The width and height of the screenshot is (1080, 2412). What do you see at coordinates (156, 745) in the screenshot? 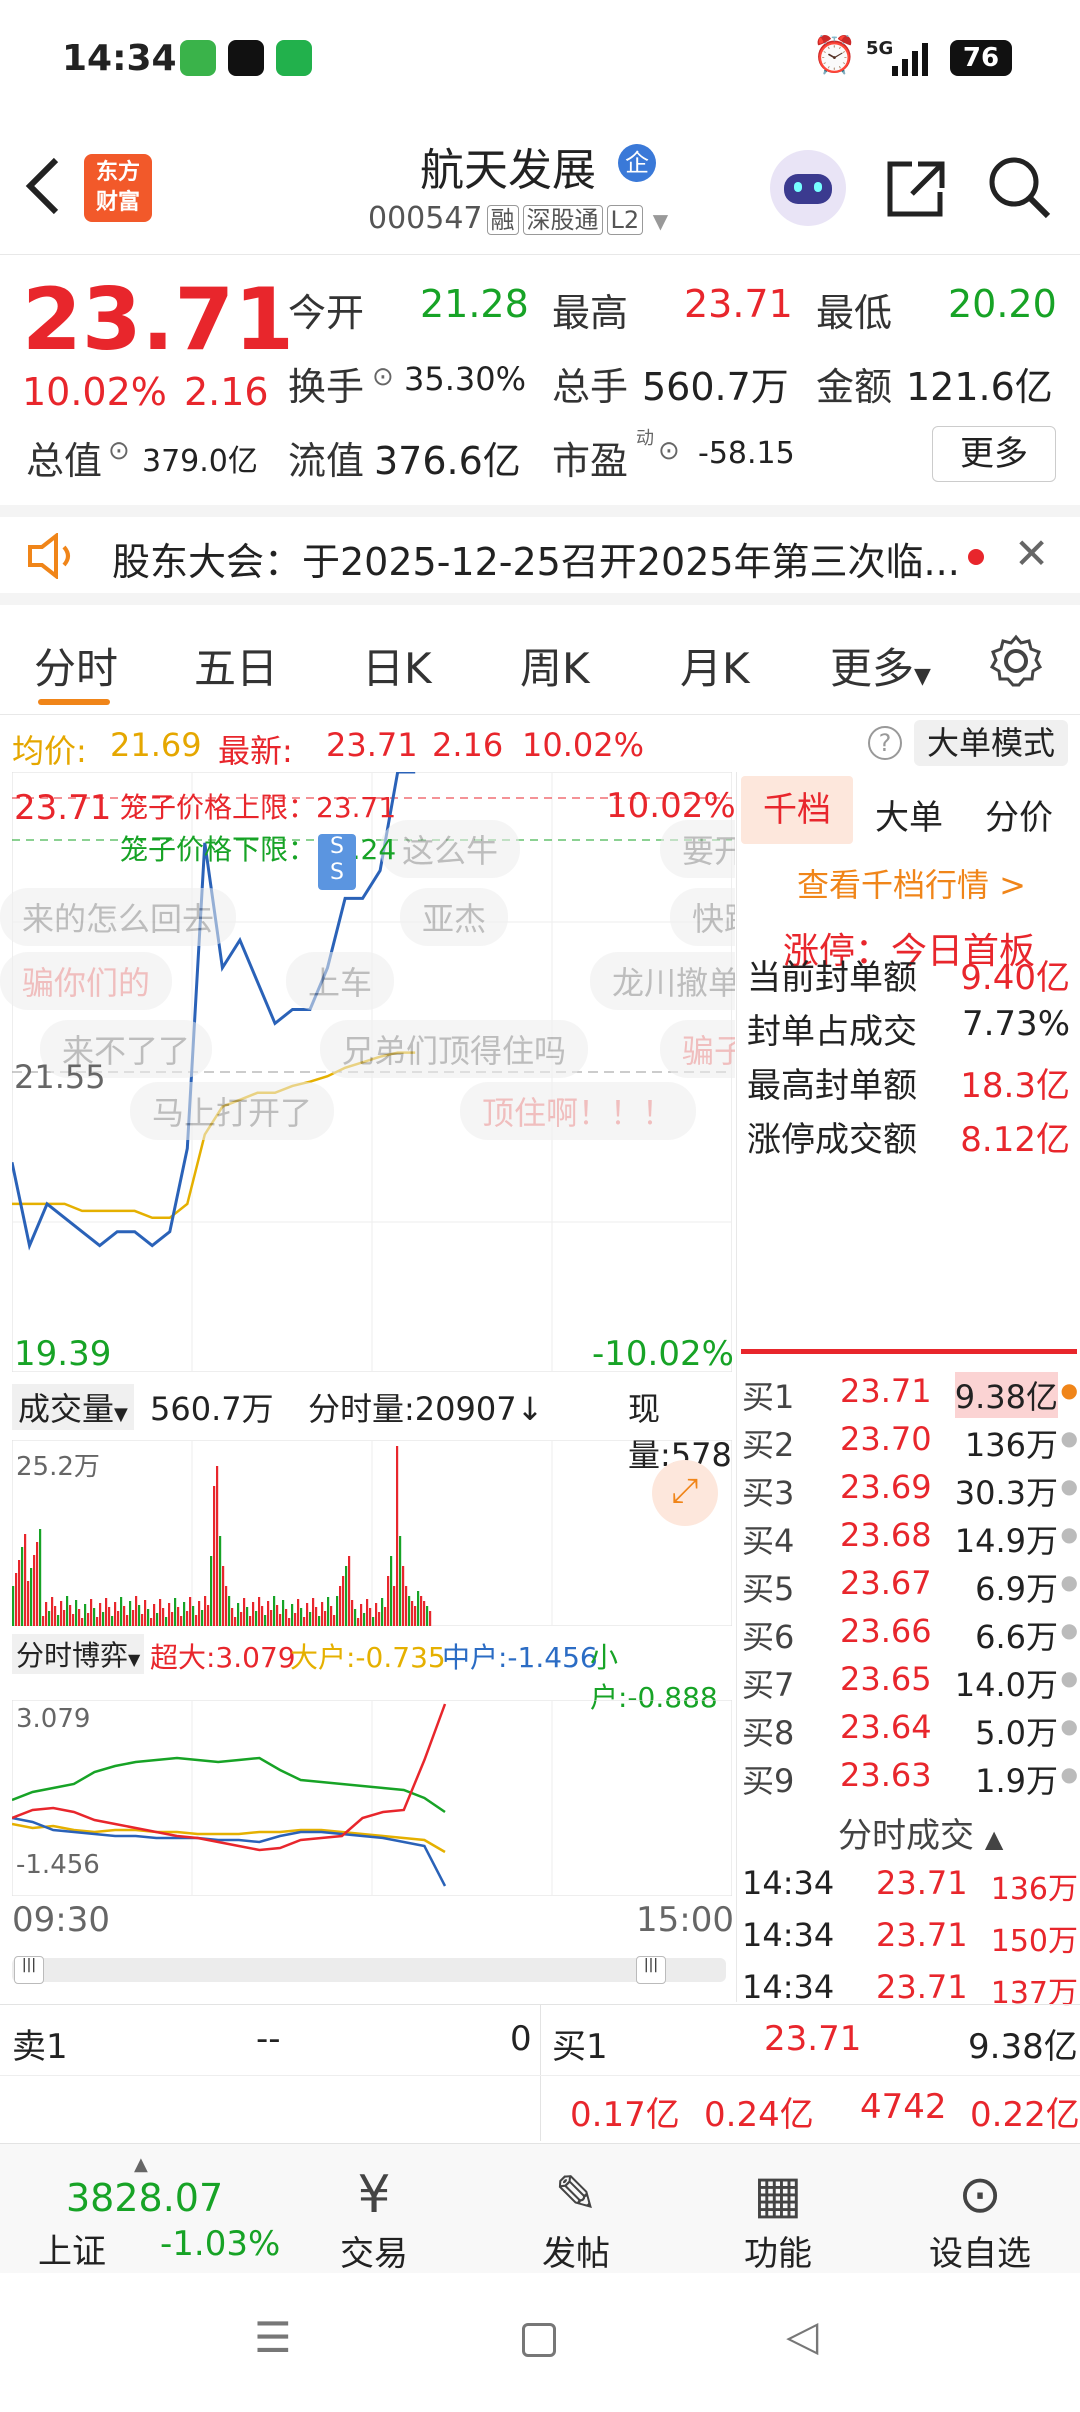
I see `avg-value: 21.69` at bounding box center [156, 745].